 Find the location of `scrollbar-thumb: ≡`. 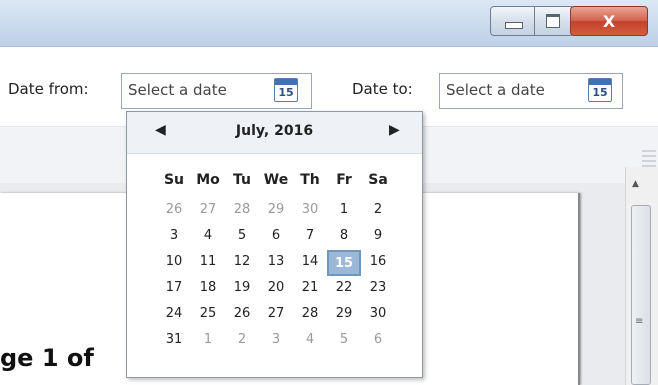

scrollbar-thumb: ≡ is located at coordinates (641, 295).